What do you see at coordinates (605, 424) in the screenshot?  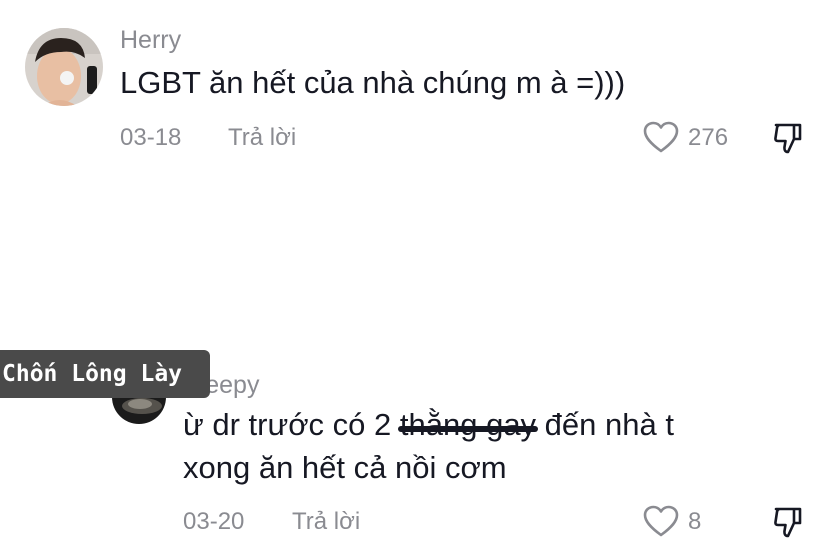 I see `comment-text-part: đến nhà t` at bounding box center [605, 424].